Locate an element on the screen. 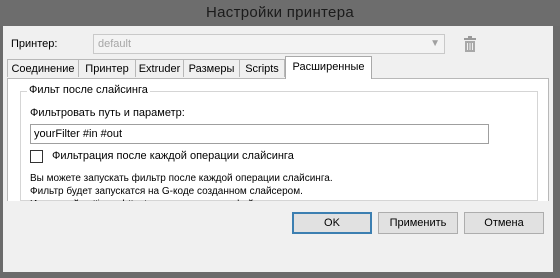 Image resolution: width=560 pixels, height=278 pixels. chevron-down-icon: ▼ is located at coordinates (435, 44).